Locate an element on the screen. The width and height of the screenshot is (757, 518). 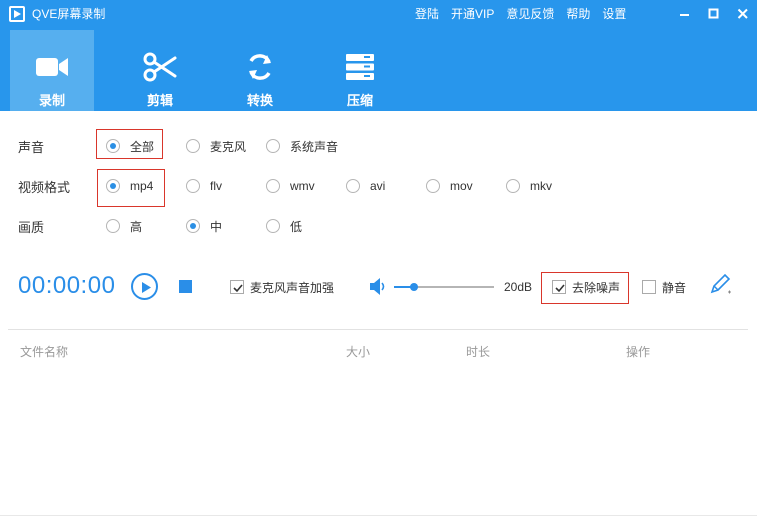
quality-radio-high: 高 is located at coordinates (124, 226).